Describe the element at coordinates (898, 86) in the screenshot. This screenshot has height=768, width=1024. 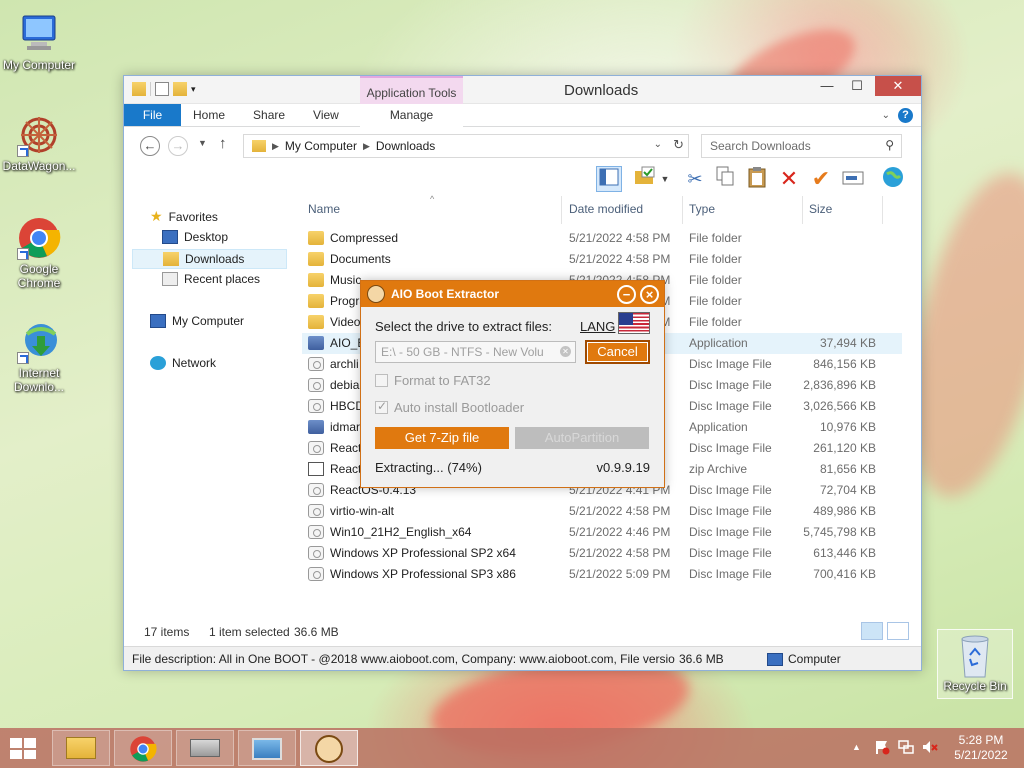
I see `close-button: ✕` at that location.